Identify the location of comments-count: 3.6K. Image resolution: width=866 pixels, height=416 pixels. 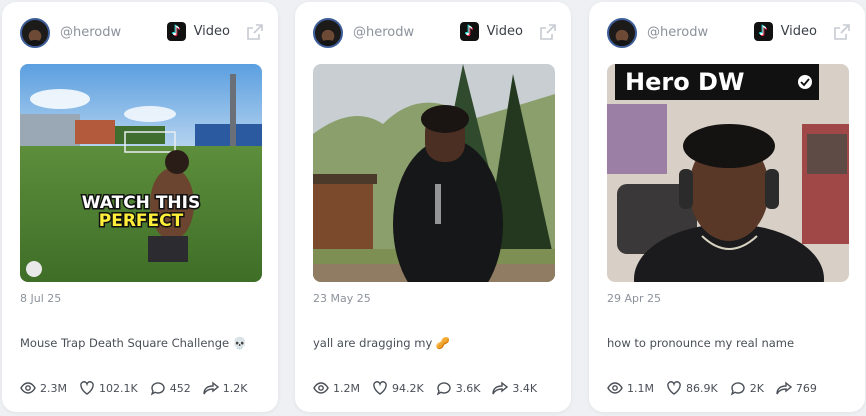
(468, 388).